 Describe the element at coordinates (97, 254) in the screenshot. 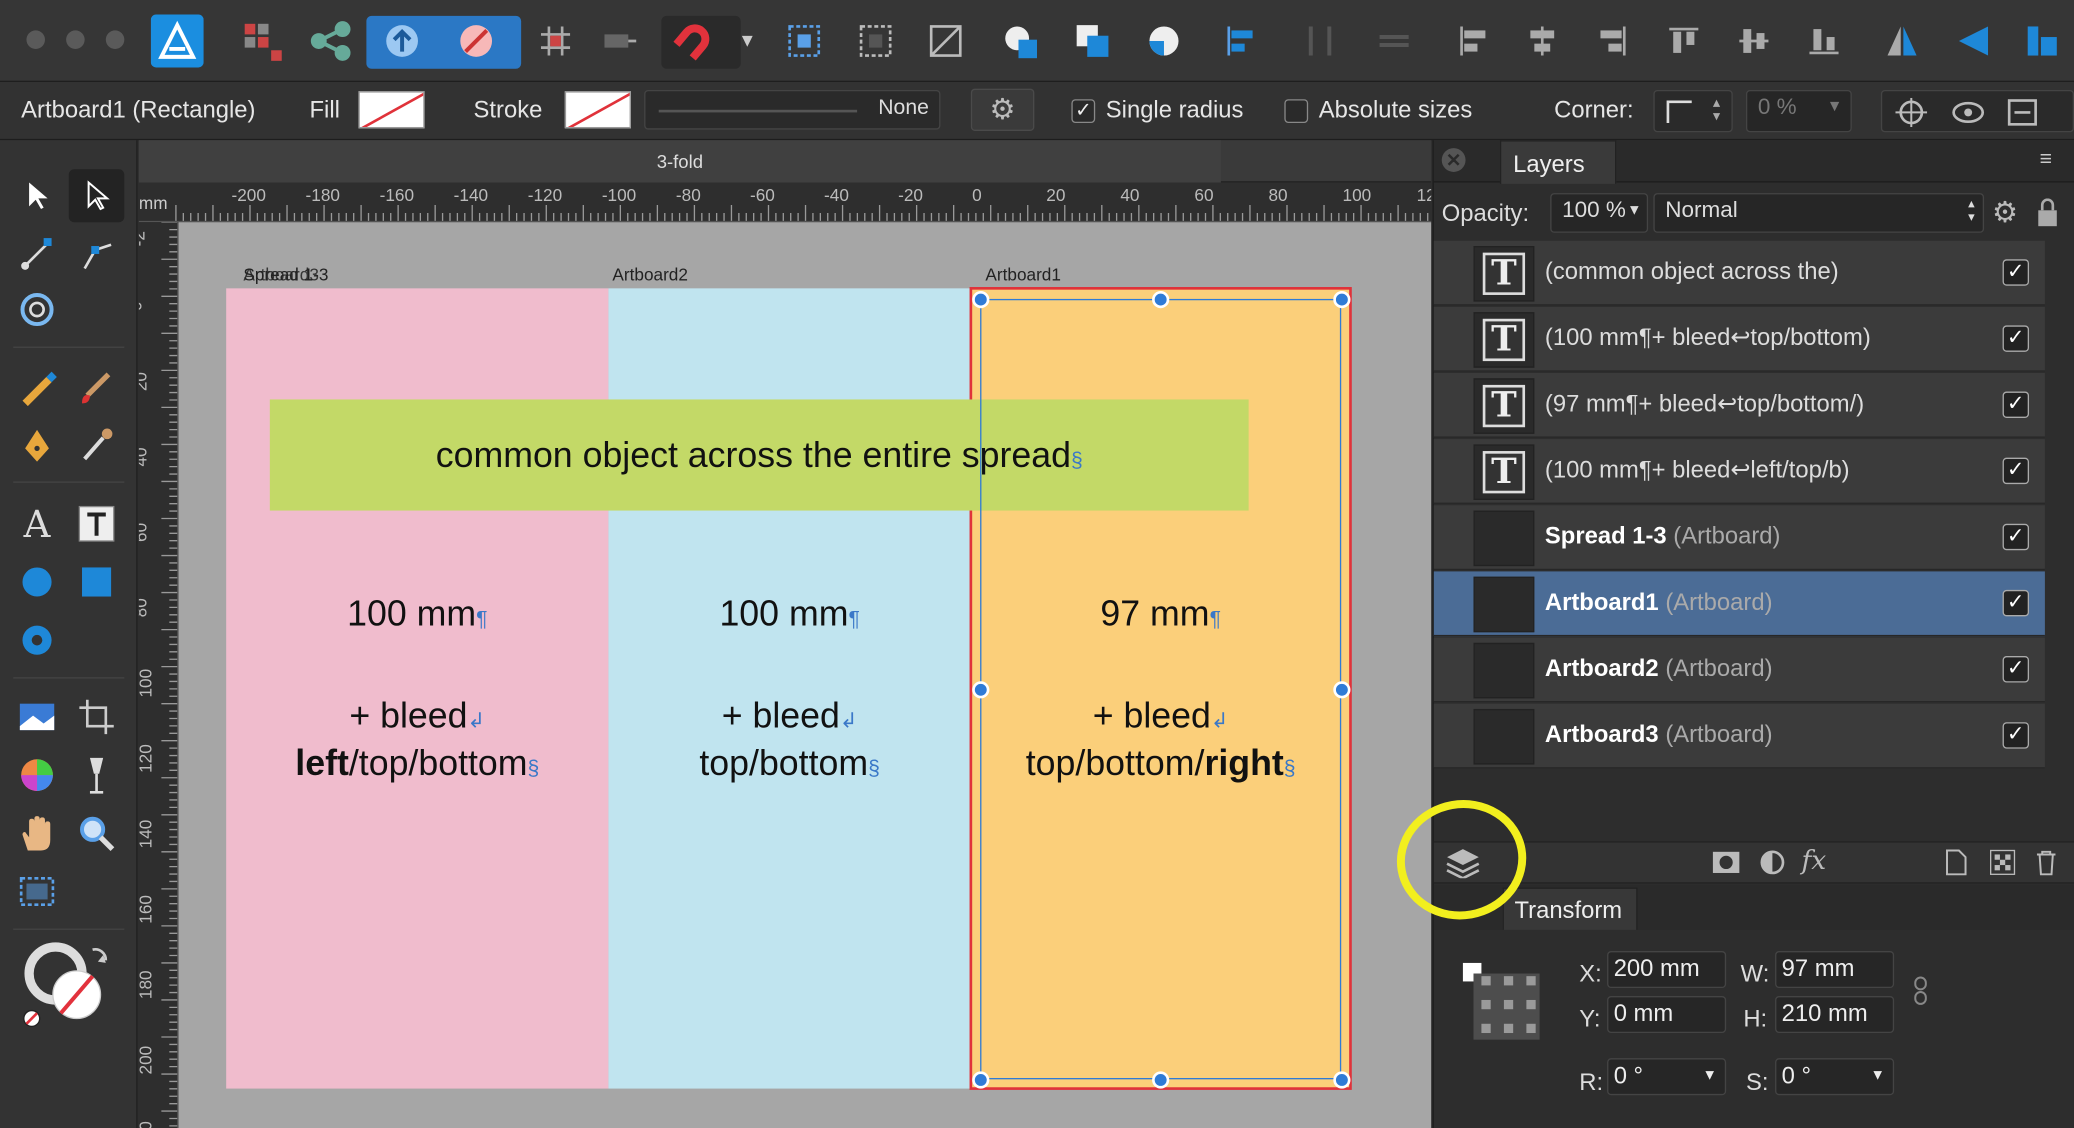

I see `corner-tool-icon` at that location.